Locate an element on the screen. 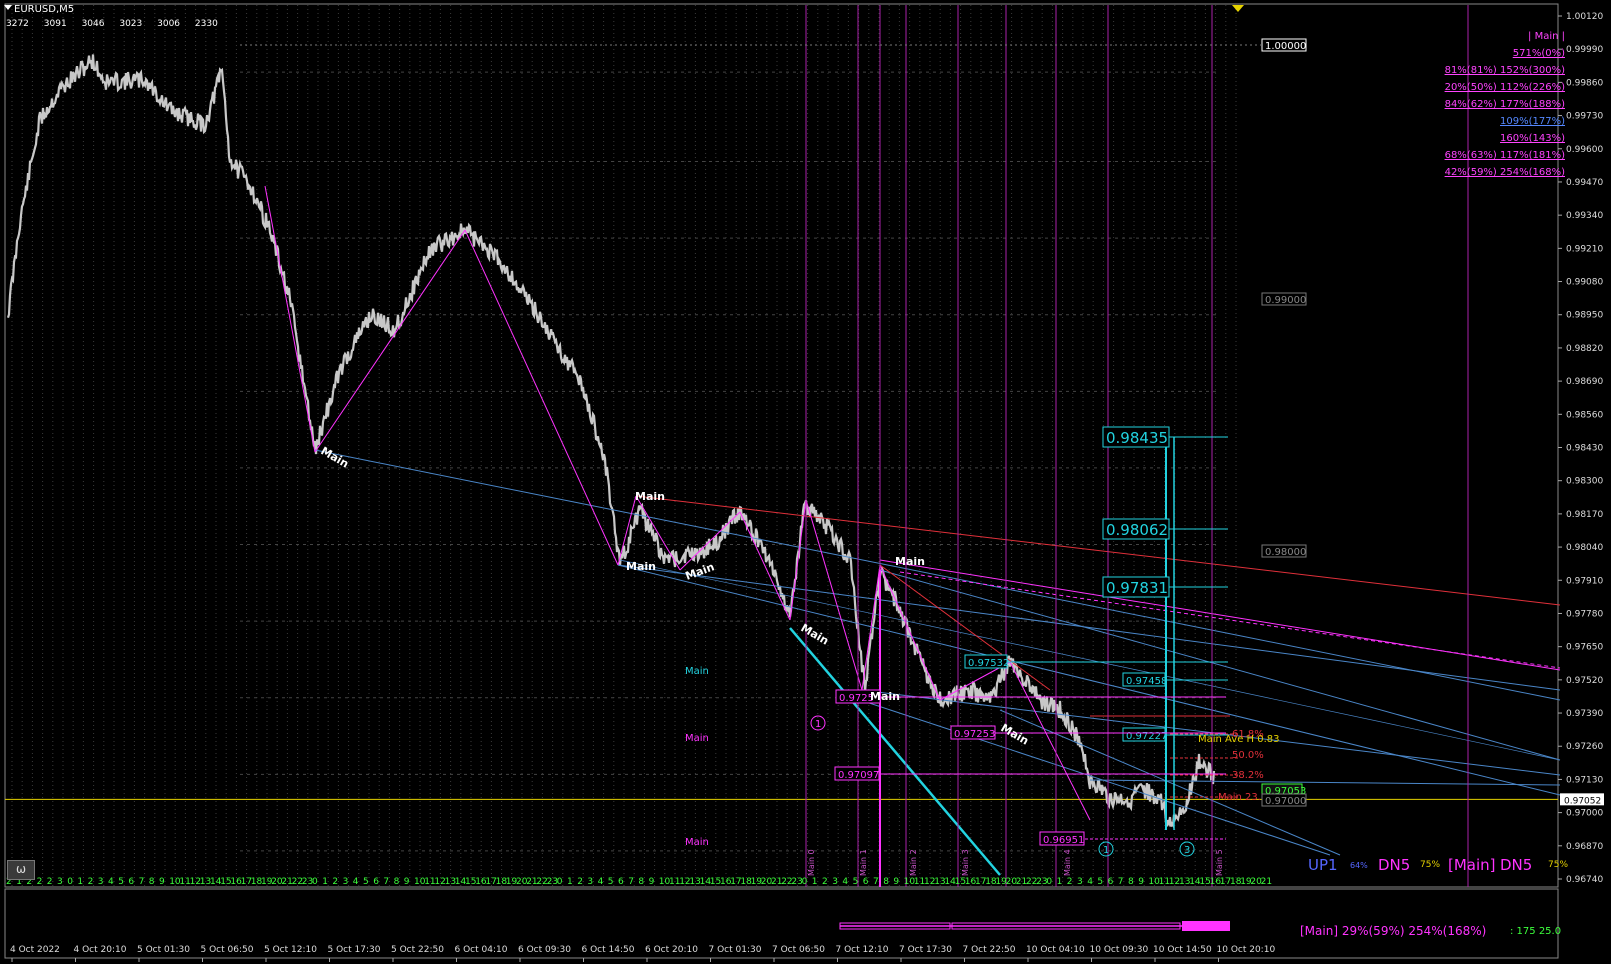 The height and width of the screenshot is (964, 1611). price-label: 0.97910 is located at coordinates (1584, 581).